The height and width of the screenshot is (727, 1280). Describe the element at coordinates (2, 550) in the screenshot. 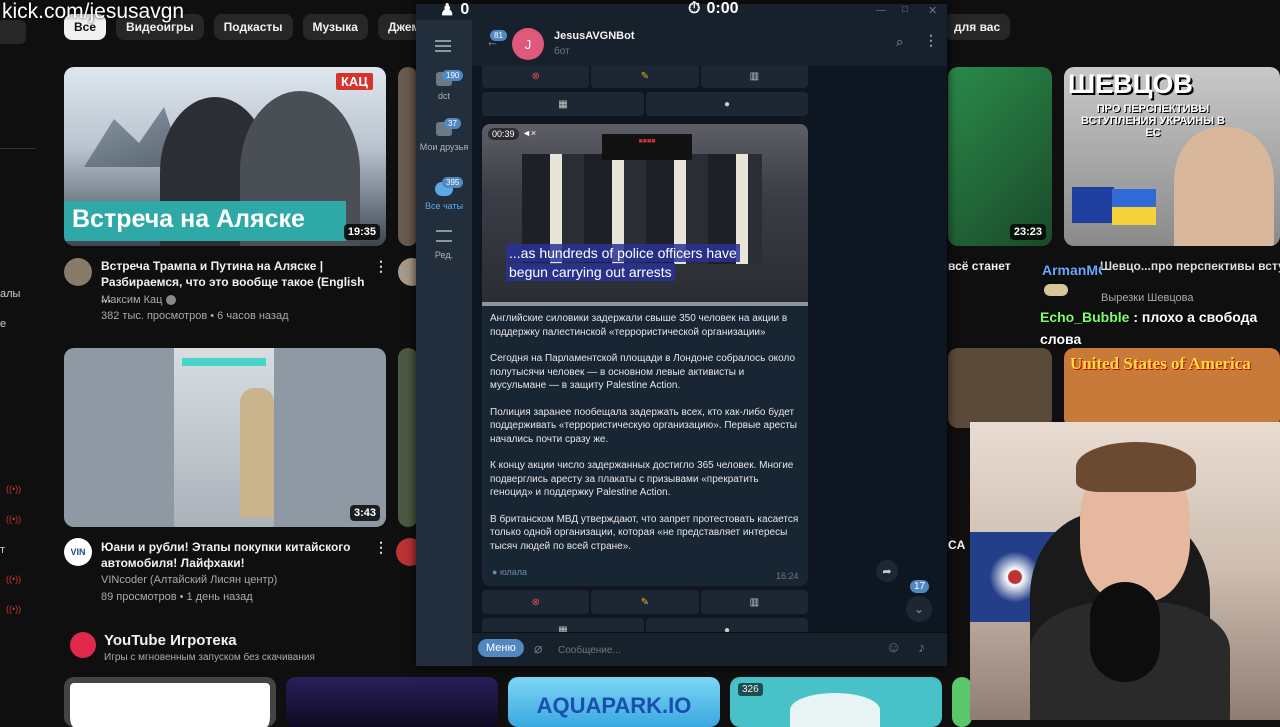

I see `sidebar-item-fragment: т` at that location.